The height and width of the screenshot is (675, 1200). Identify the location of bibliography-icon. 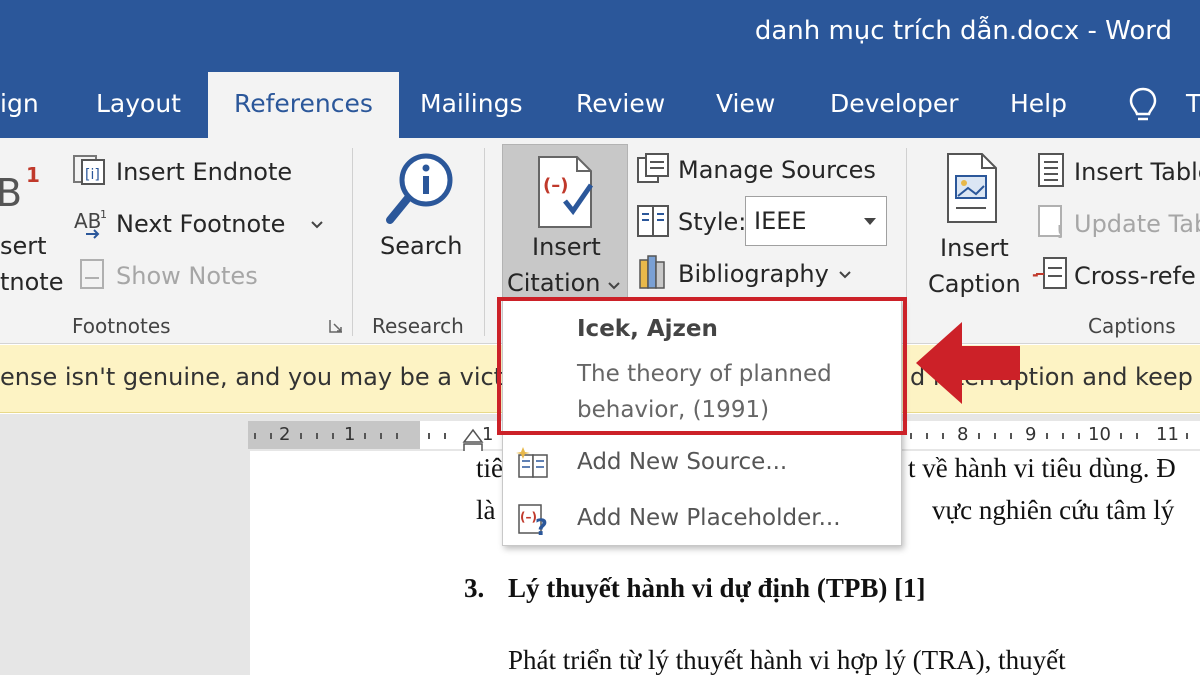
(652, 272).